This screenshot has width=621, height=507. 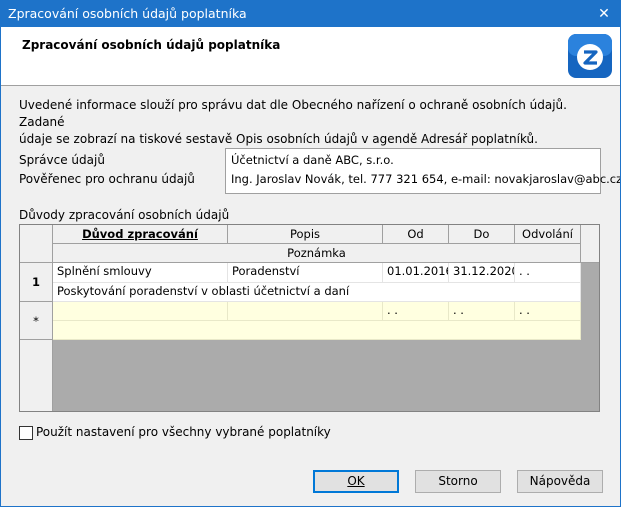 I want to click on dialog-header: Zpracování osobních údajů poplatníka, so click(x=310, y=56).